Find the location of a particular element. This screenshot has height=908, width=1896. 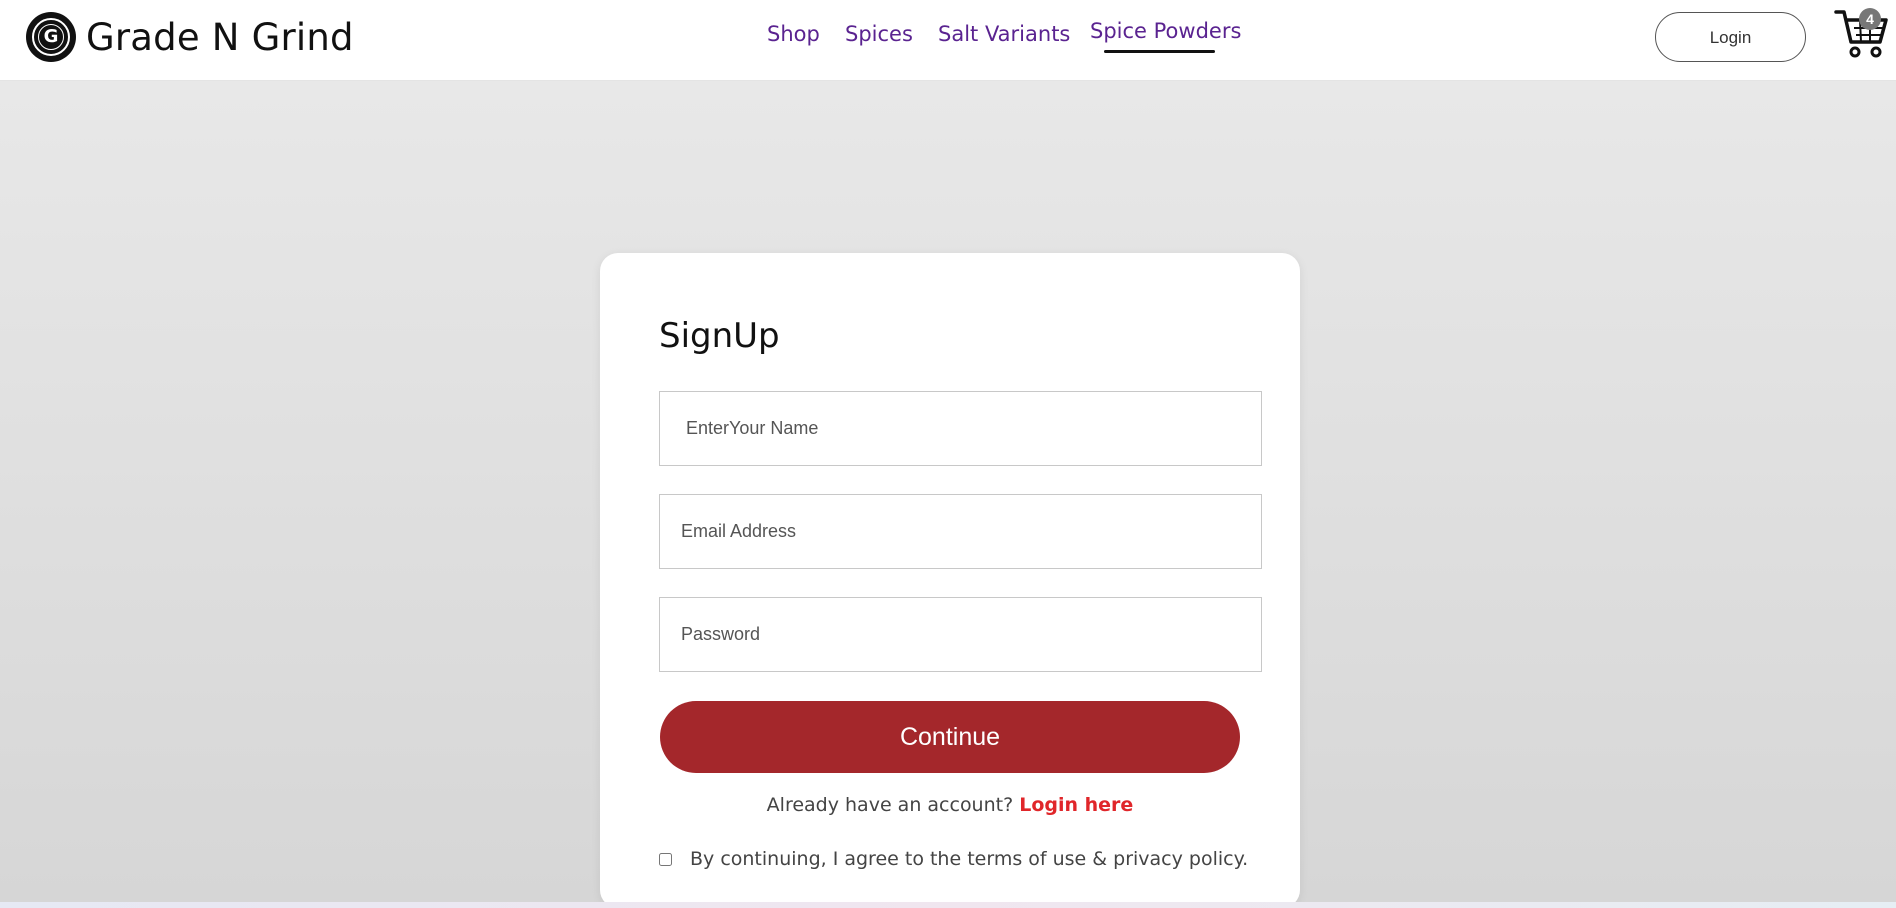

brand: G Grade N Grind is located at coordinates (190, 37).